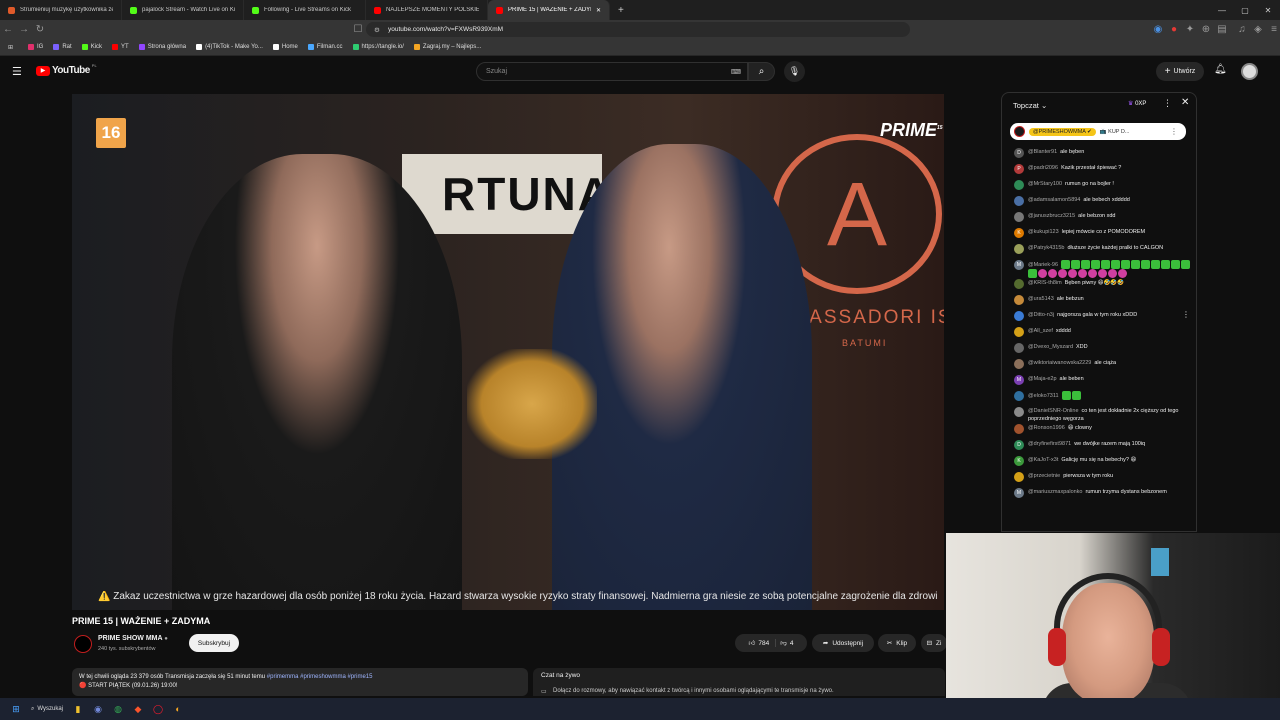 This screenshot has height=720, width=1280. Describe the element at coordinates (1054, 200) in the screenshot. I see `chat-username: @adamsalamon5894` at that location.